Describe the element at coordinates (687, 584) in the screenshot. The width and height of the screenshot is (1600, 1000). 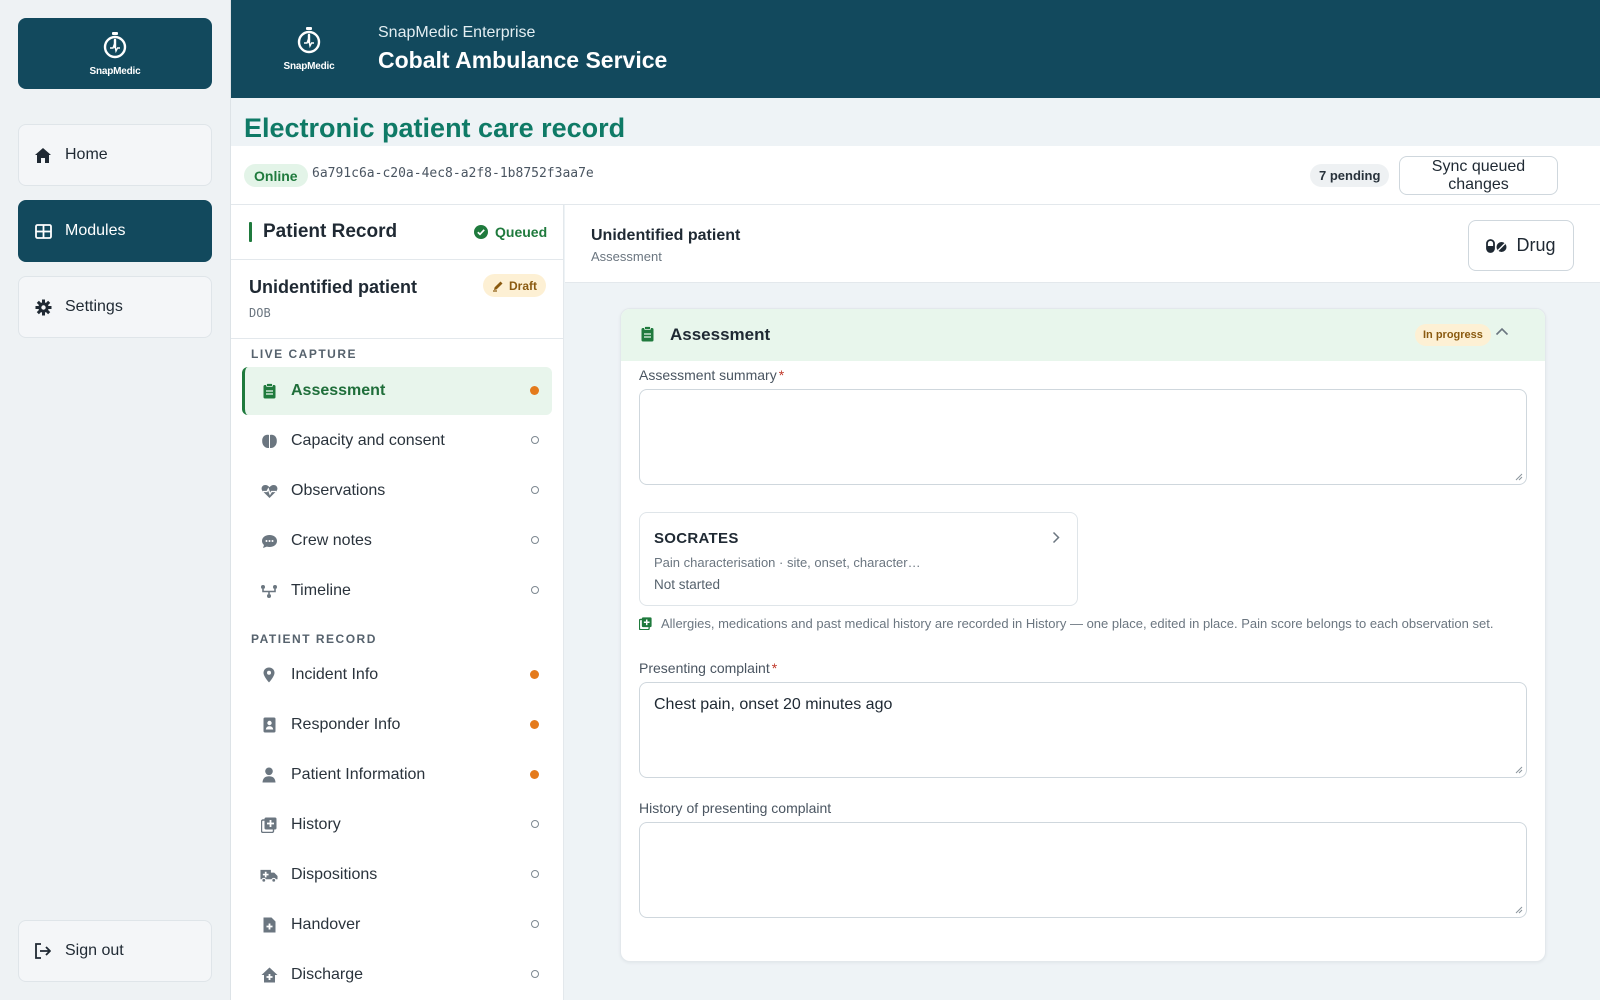
I see `socrates-status: Not started` at that location.